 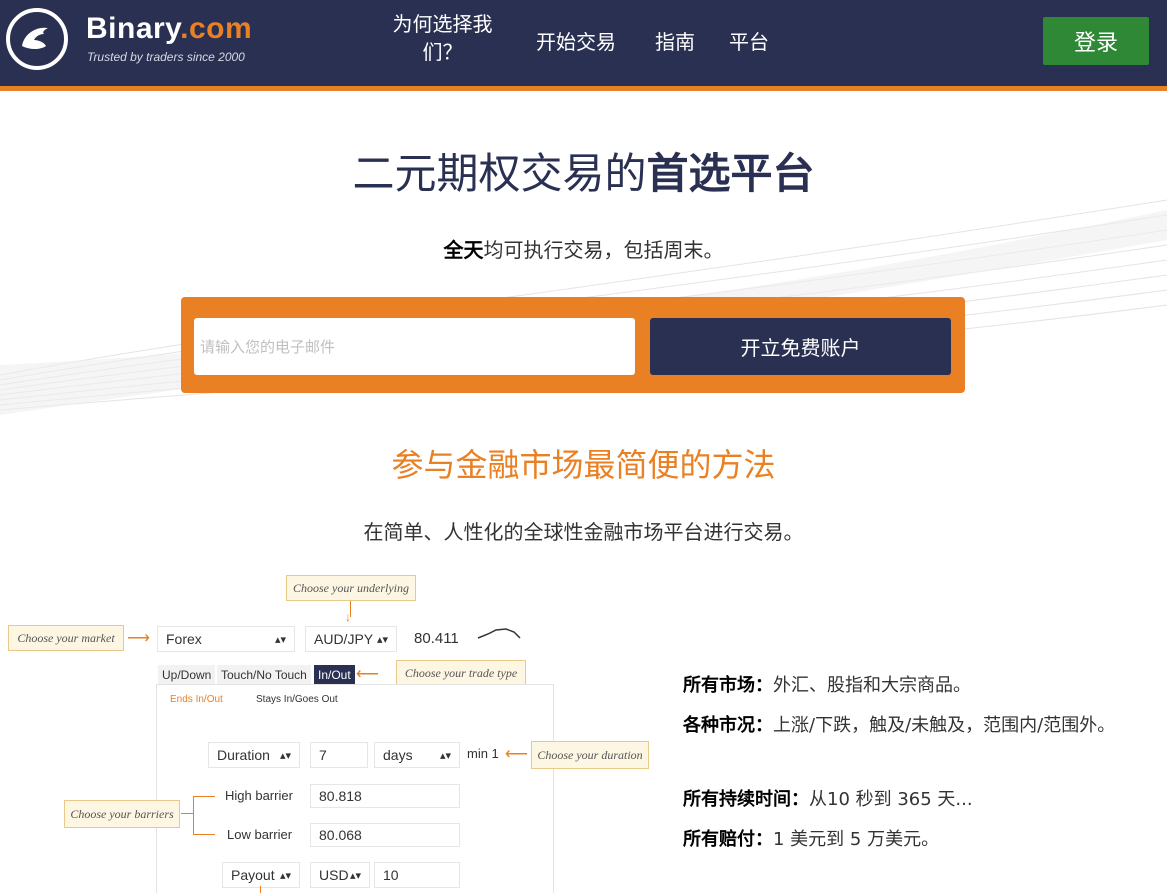 I want to click on signup-form: 开立免费账户, so click(x=573, y=345).